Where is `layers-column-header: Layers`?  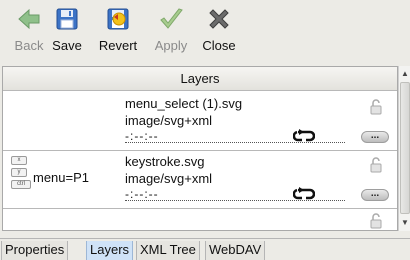 layers-column-header: Layers is located at coordinates (200, 79).